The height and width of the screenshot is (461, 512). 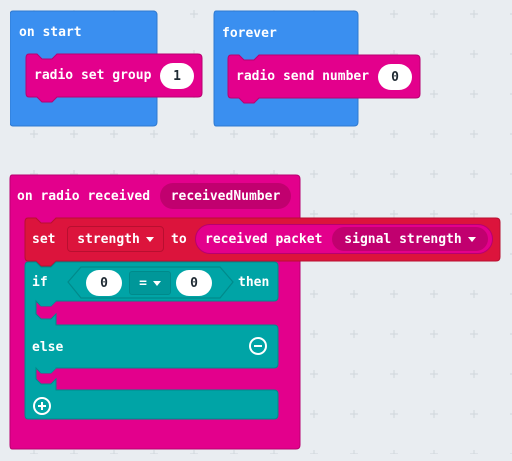 What do you see at coordinates (264, 239) in the screenshot?
I see `received-packet-label: received packet` at bounding box center [264, 239].